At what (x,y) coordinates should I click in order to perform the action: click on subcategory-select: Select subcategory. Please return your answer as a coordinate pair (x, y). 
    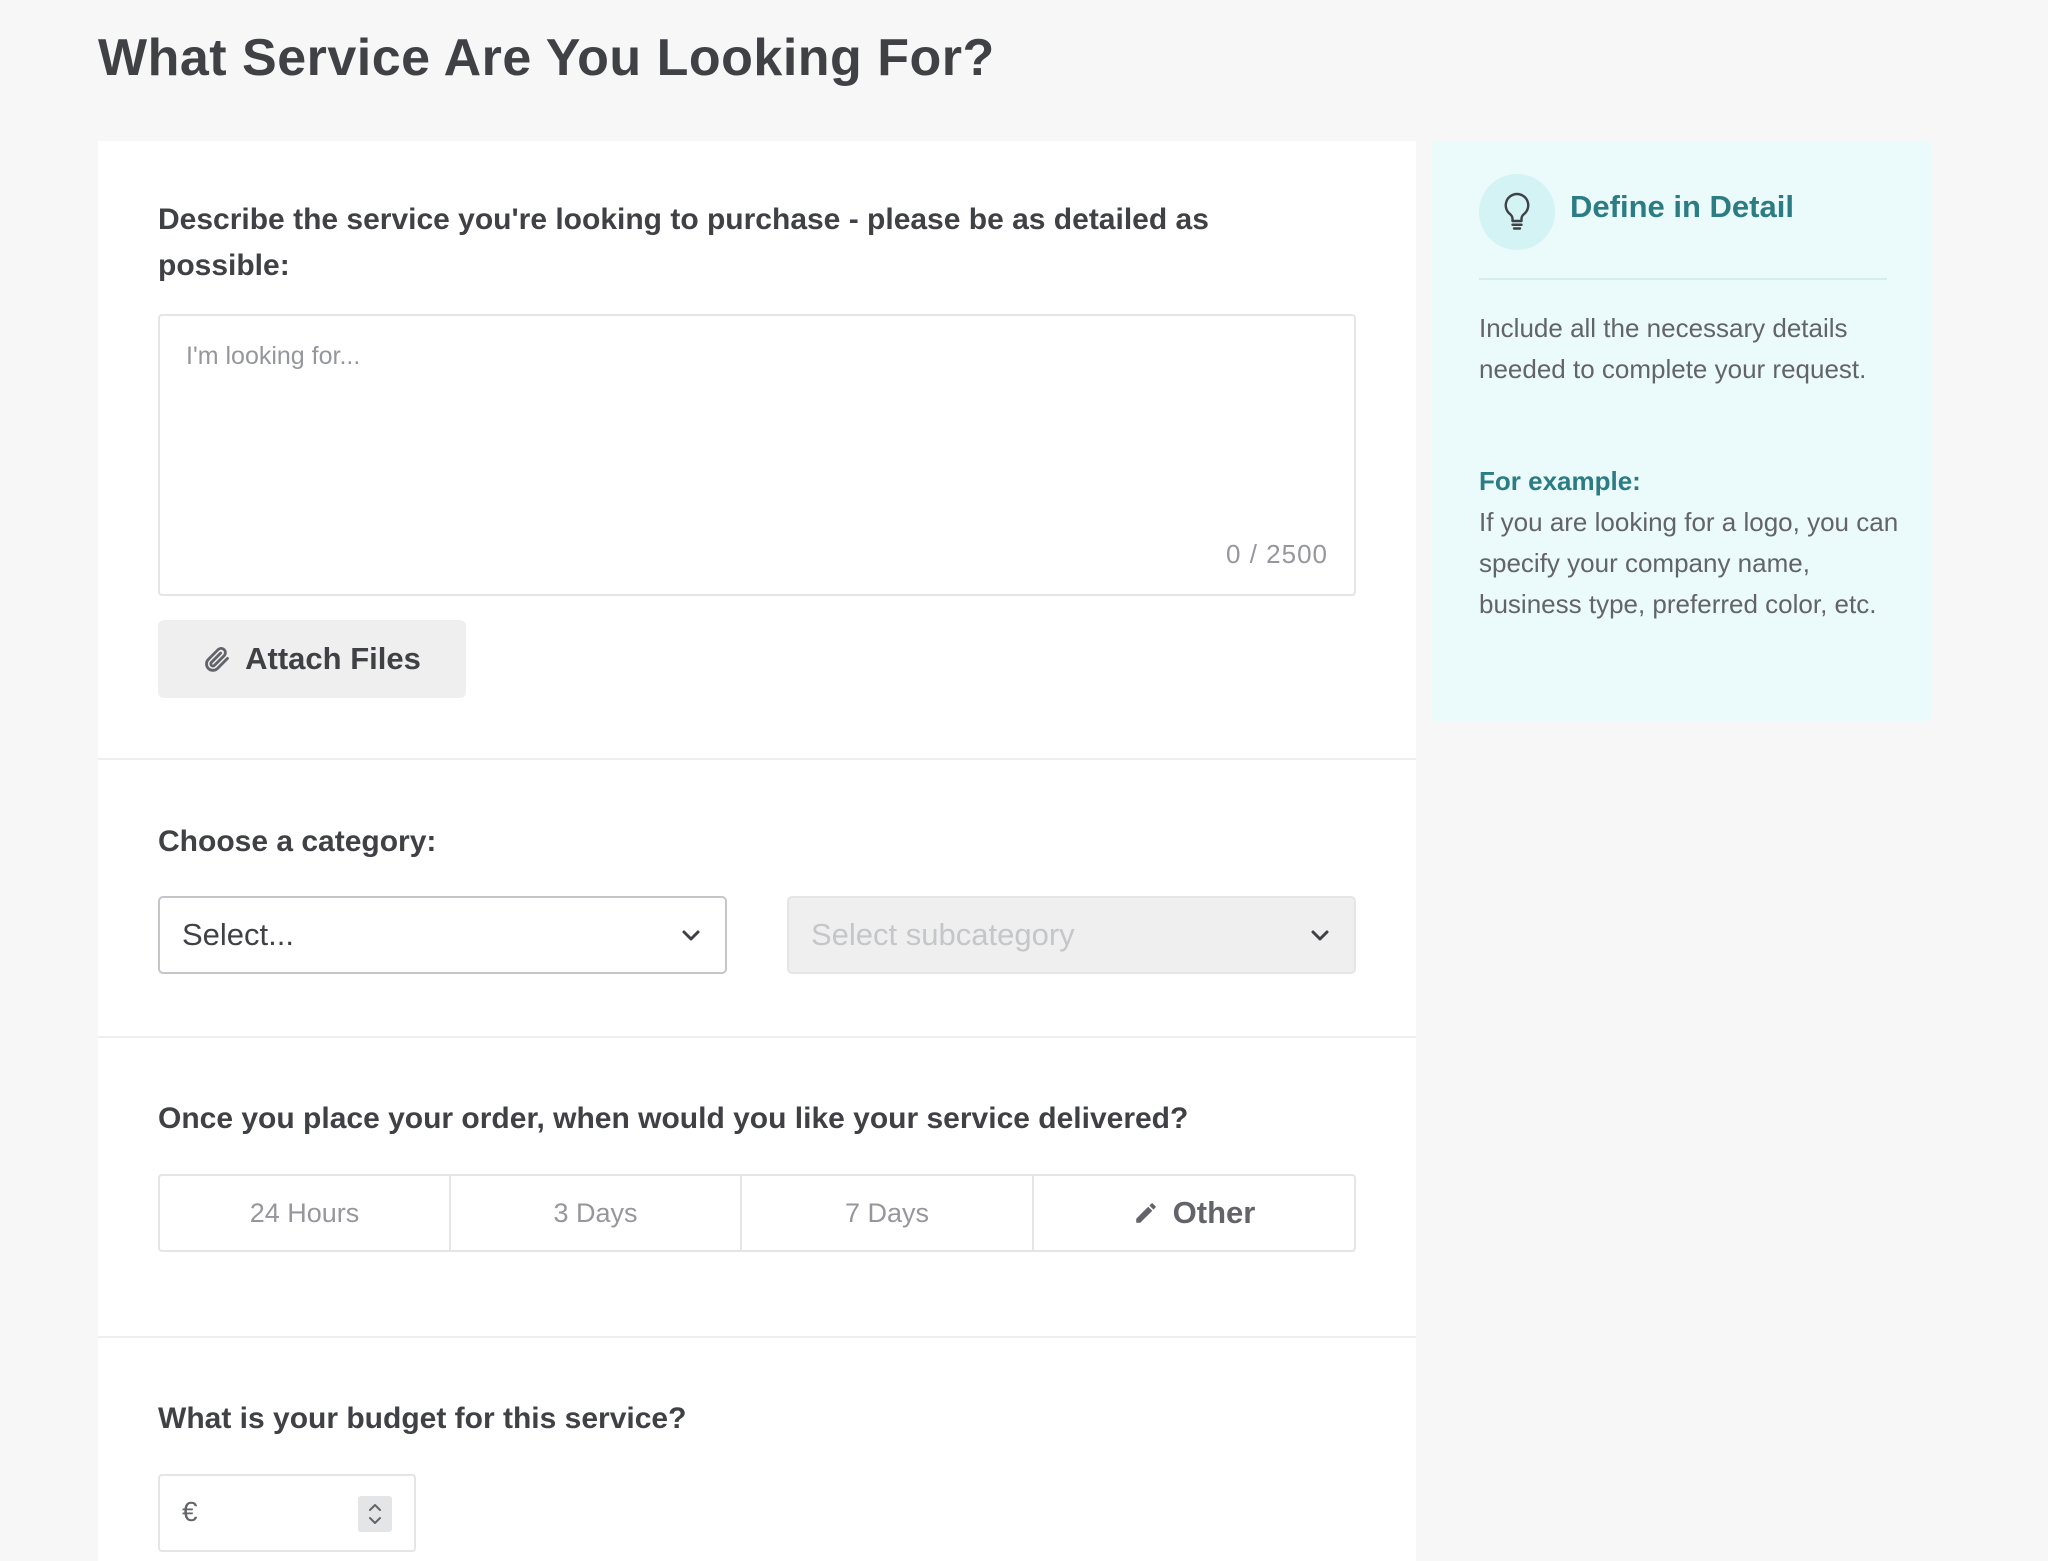
    Looking at the image, I should click on (1071, 935).